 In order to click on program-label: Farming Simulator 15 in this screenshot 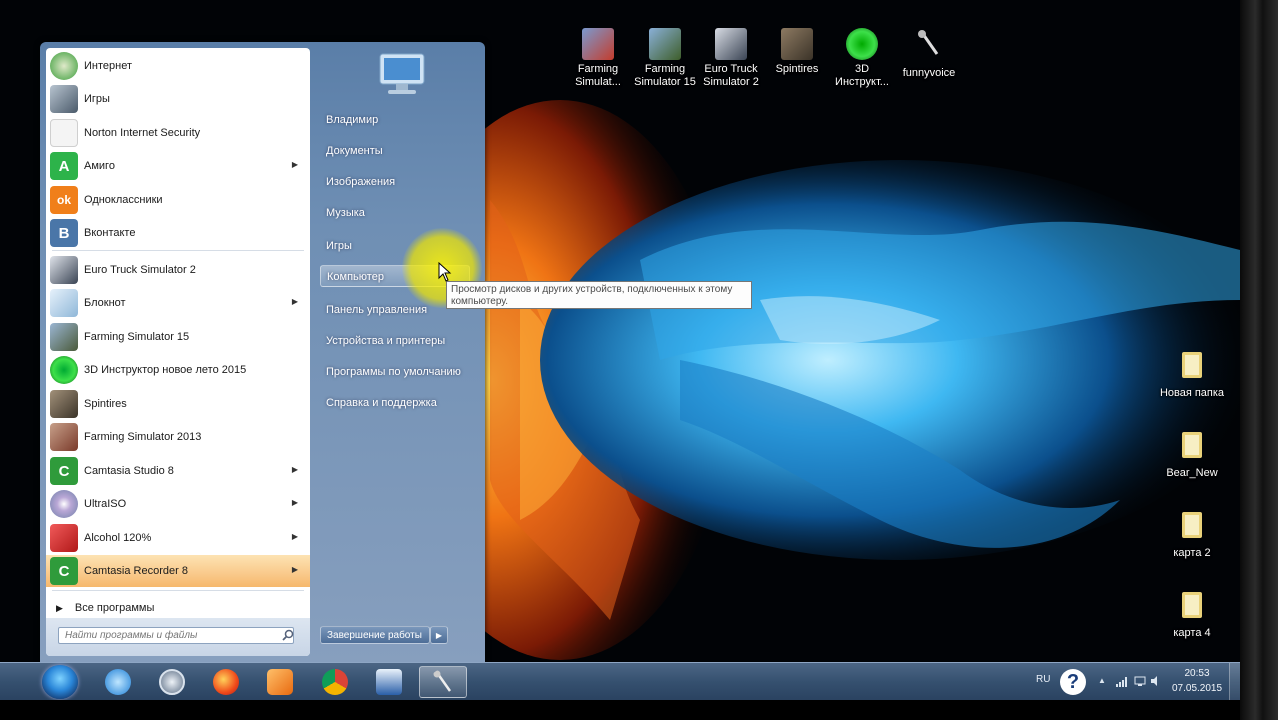, I will do `click(137, 337)`.